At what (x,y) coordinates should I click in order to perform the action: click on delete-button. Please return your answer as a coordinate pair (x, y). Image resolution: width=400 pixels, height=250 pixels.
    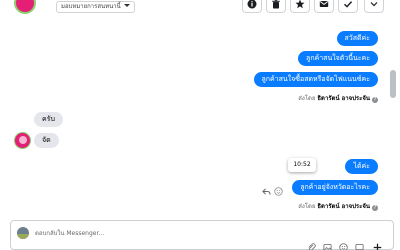
    Looking at the image, I should click on (276, 6).